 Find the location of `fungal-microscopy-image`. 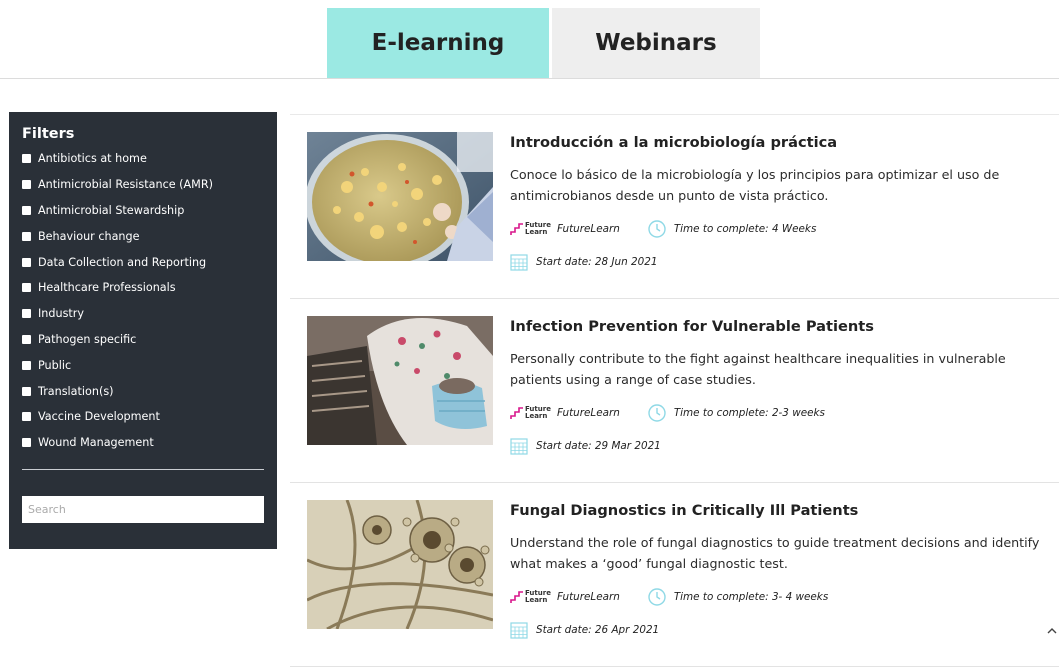

fungal-microscopy-image is located at coordinates (400, 564).